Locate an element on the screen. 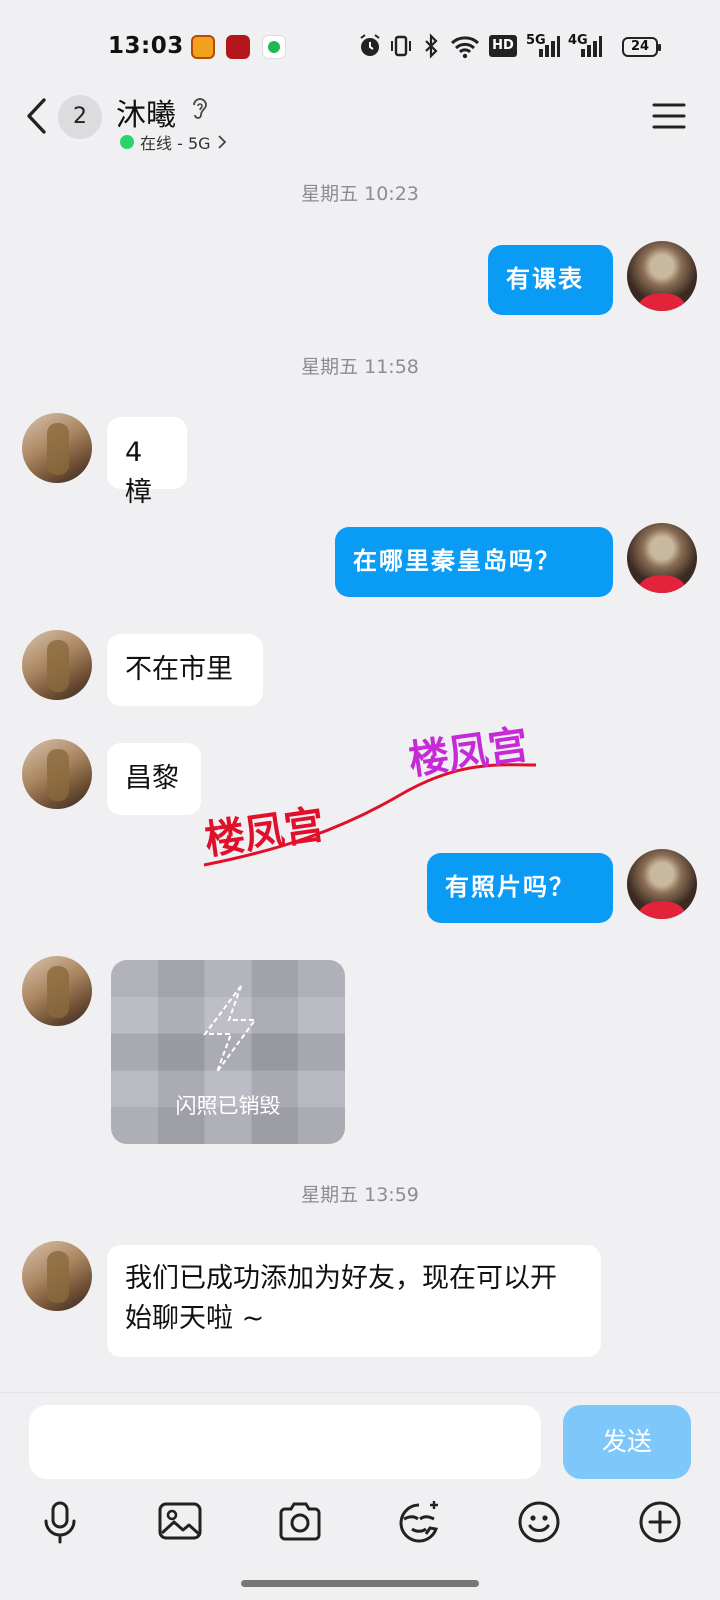 The height and width of the screenshot is (1600, 720). message-timestamp: 星期五 10:23 is located at coordinates (360, 194).